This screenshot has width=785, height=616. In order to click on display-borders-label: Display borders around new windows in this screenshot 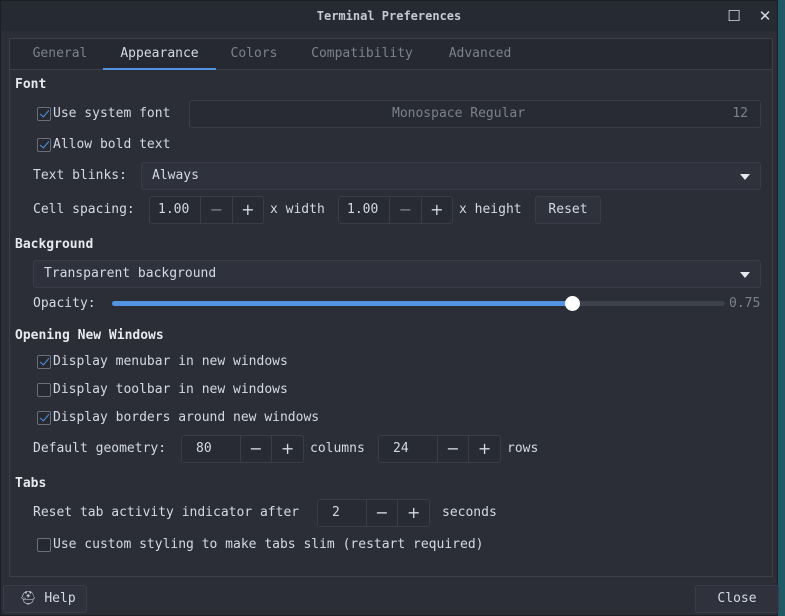, I will do `click(186, 417)`.